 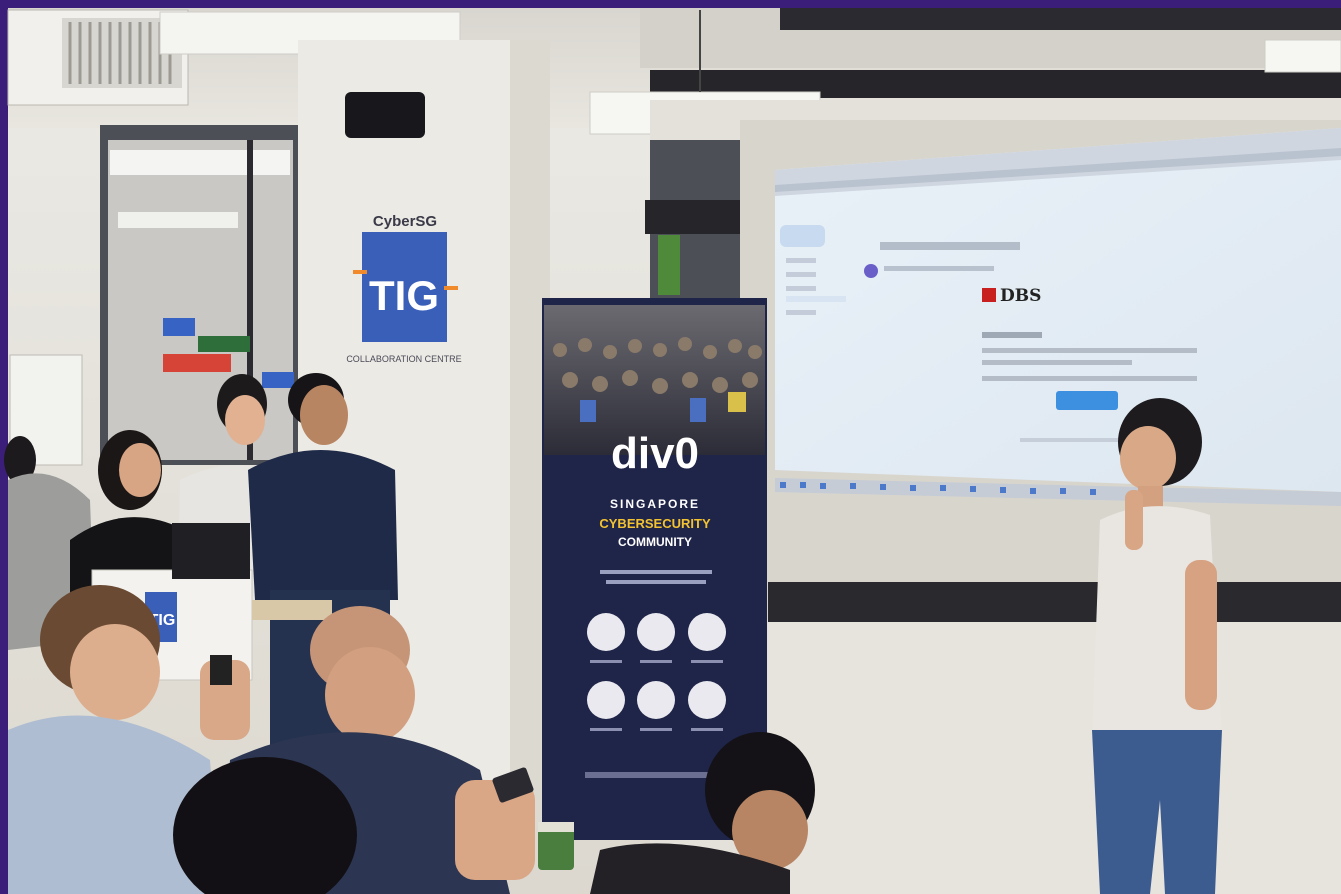 I want to click on dbs-logo-text: DBS, so click(x=1020, y=296).